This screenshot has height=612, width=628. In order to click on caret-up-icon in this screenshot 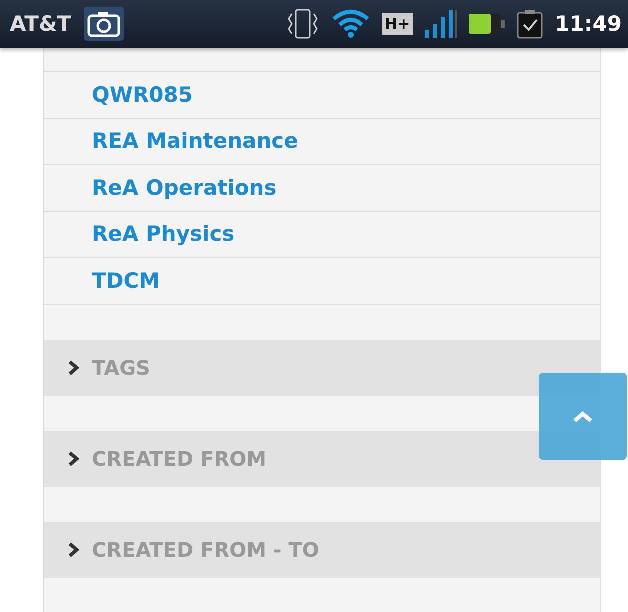, I will do `click(583, 417)`.